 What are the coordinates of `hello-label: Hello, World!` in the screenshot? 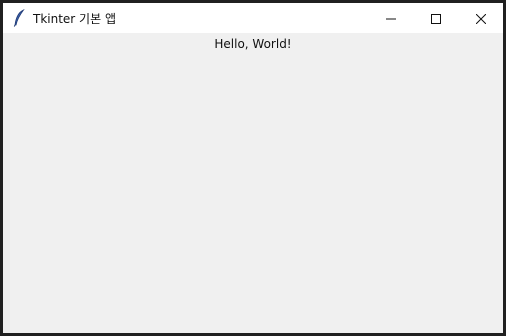 It's located at (253, 44).